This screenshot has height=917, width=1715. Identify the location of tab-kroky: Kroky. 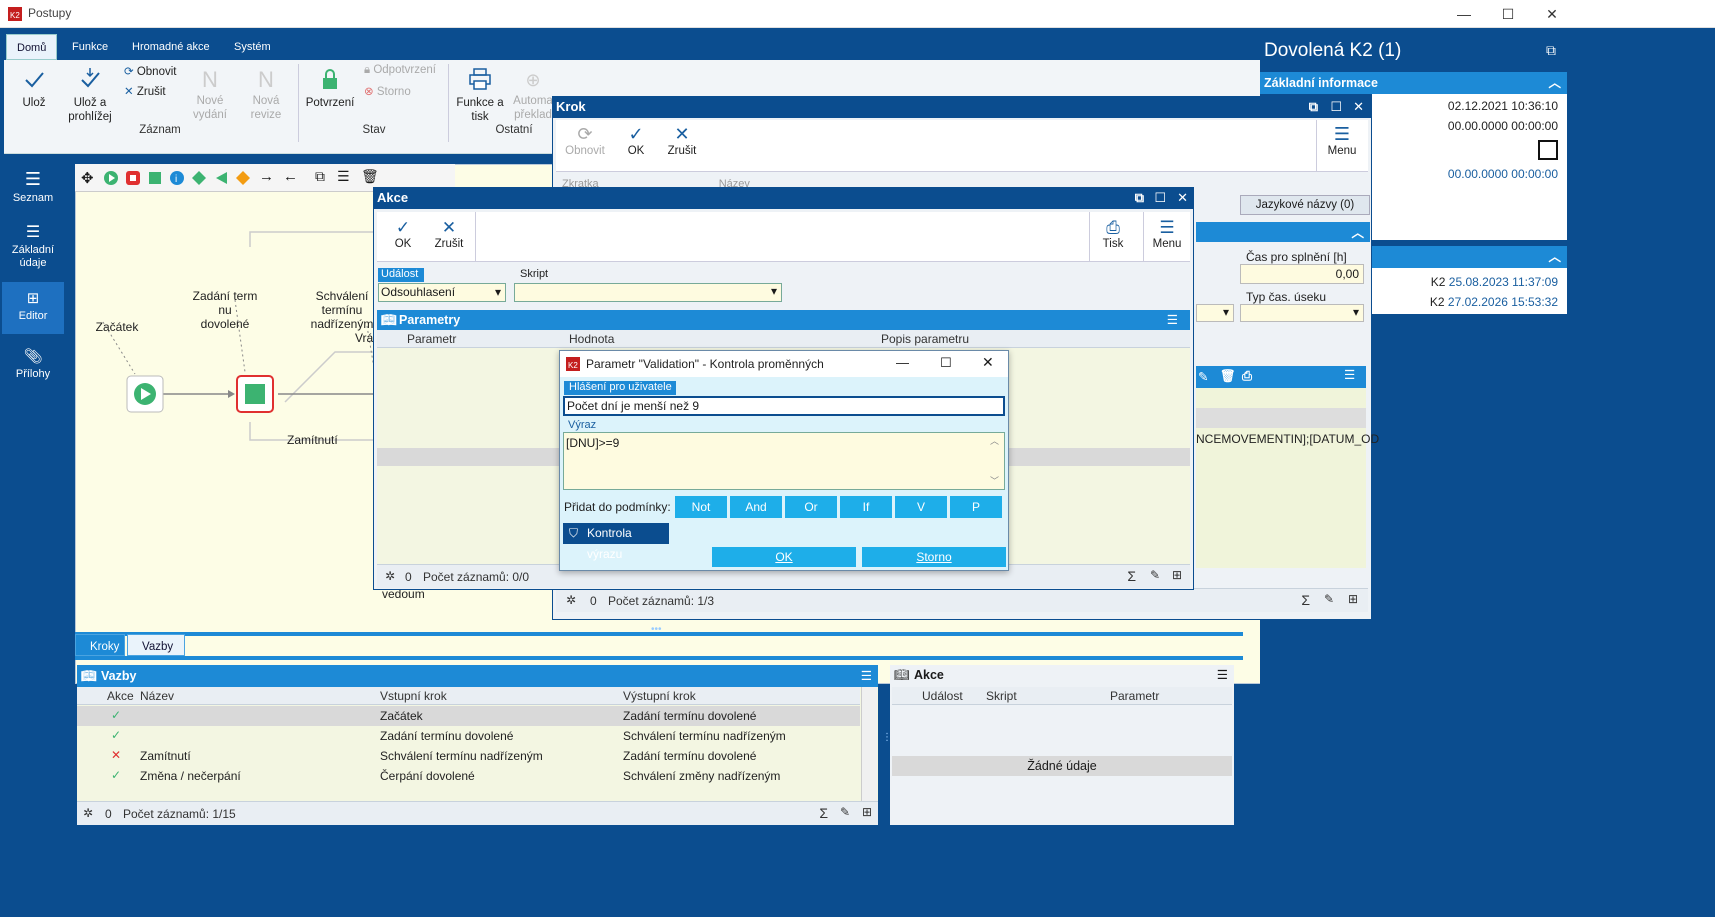
(100, 645).